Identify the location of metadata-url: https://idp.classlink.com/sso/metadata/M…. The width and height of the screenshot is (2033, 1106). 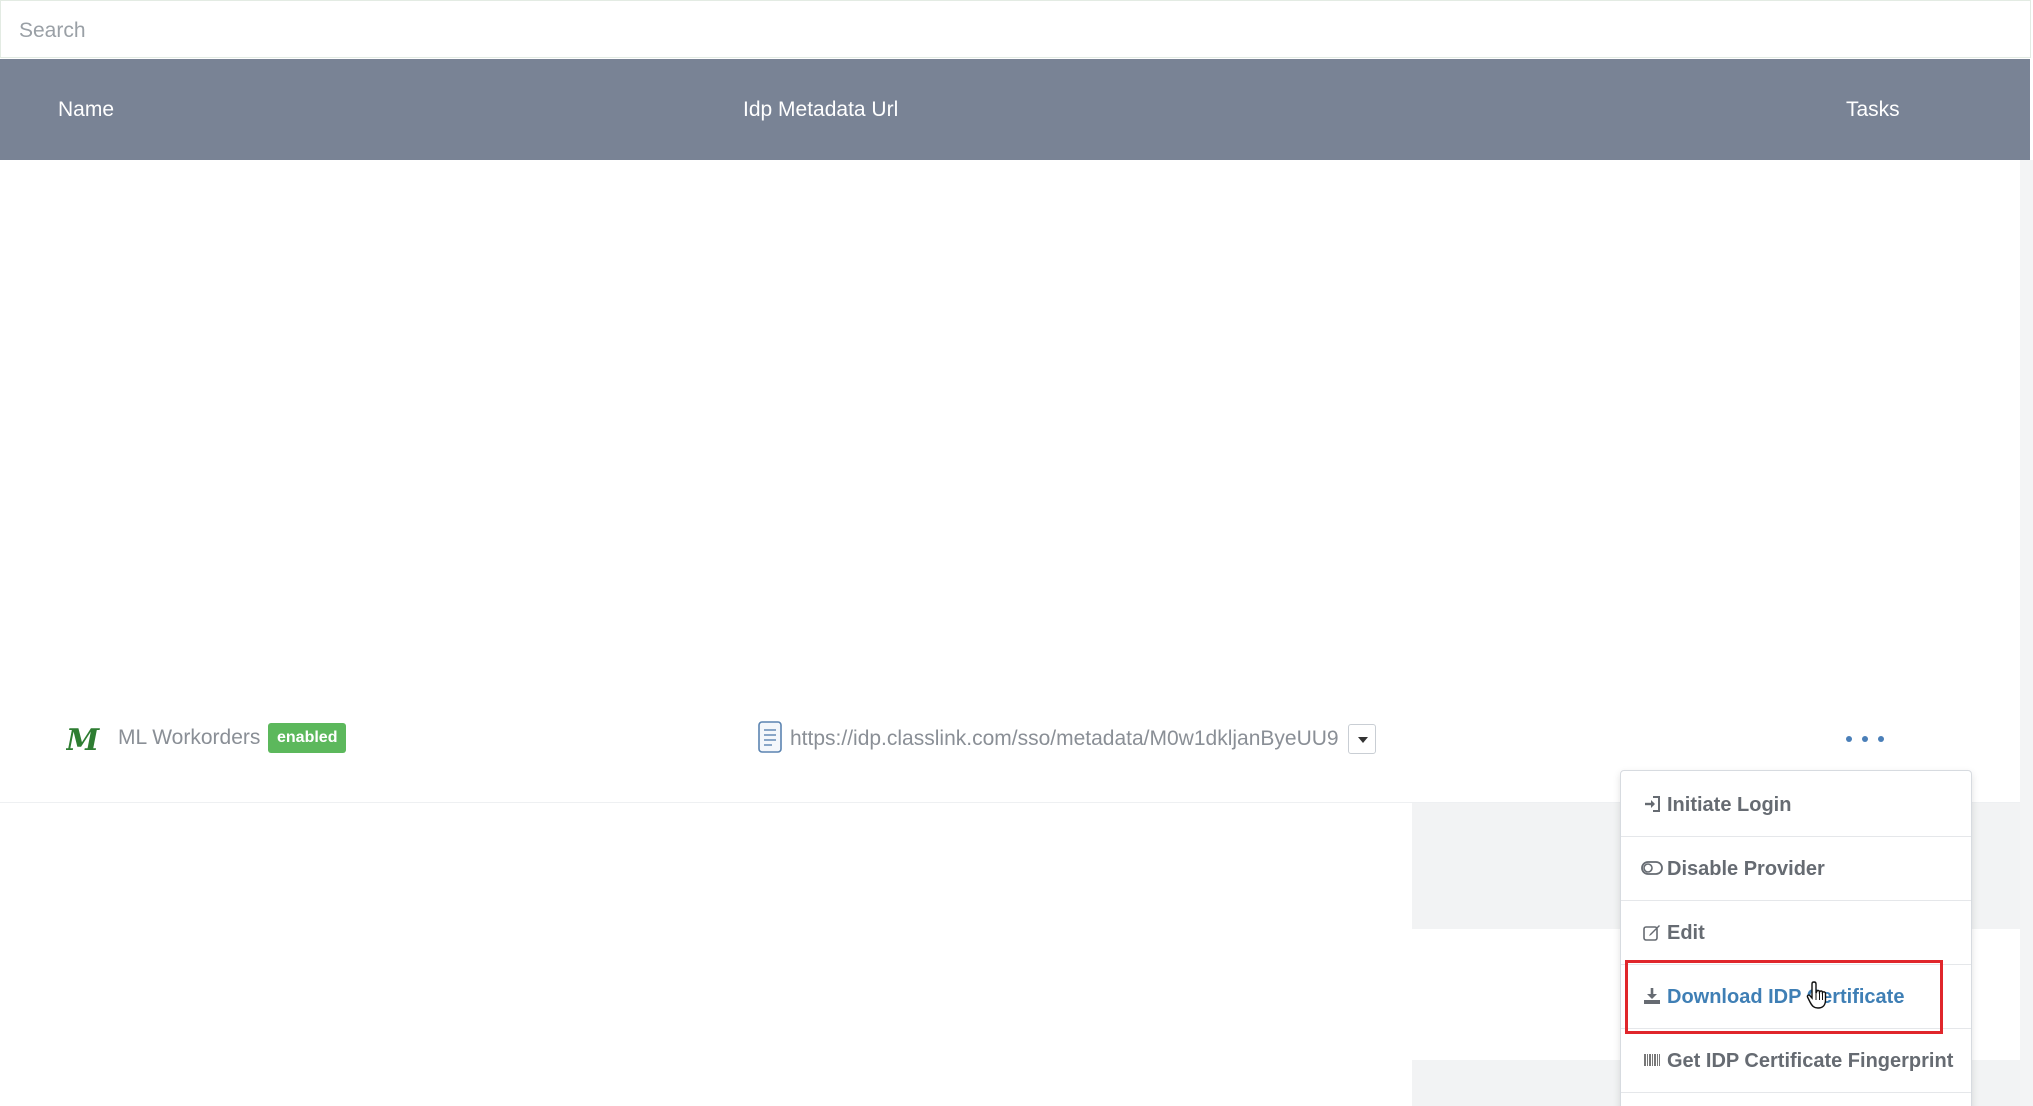
(1064, 739).